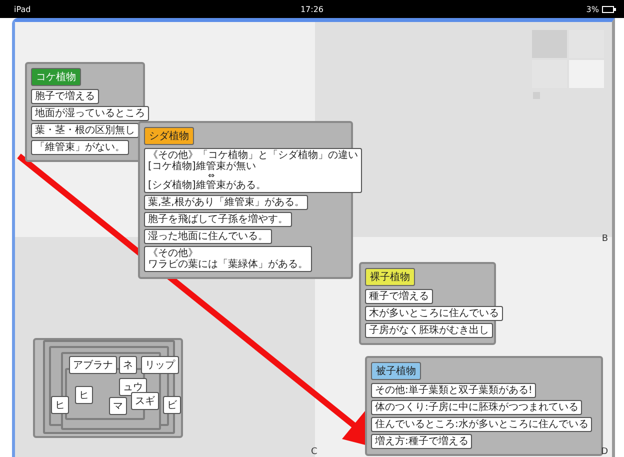 The image size is (624, 457). What do you see at coordinates (421, 441) in the screenshot?
I see `note-card: 増え方:種子で増える` at bounding box center [421, 441].